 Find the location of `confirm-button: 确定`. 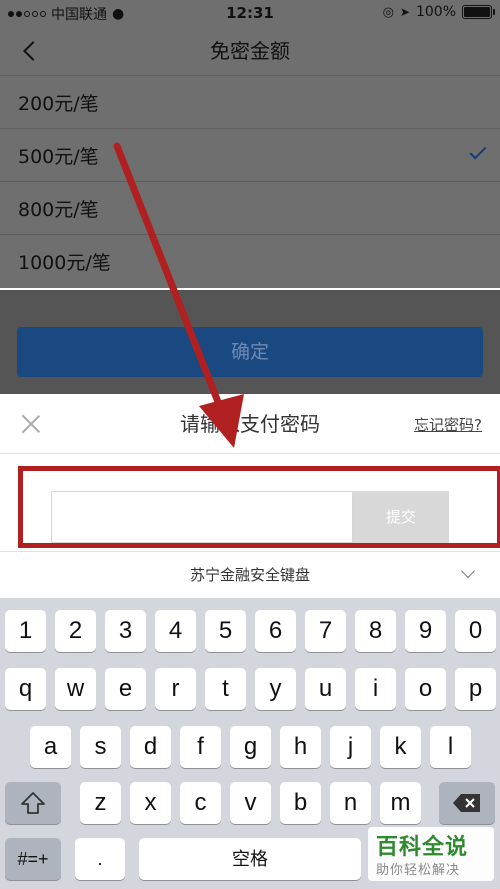

confirm-button: 确定 is located at coordinates (250, 352).